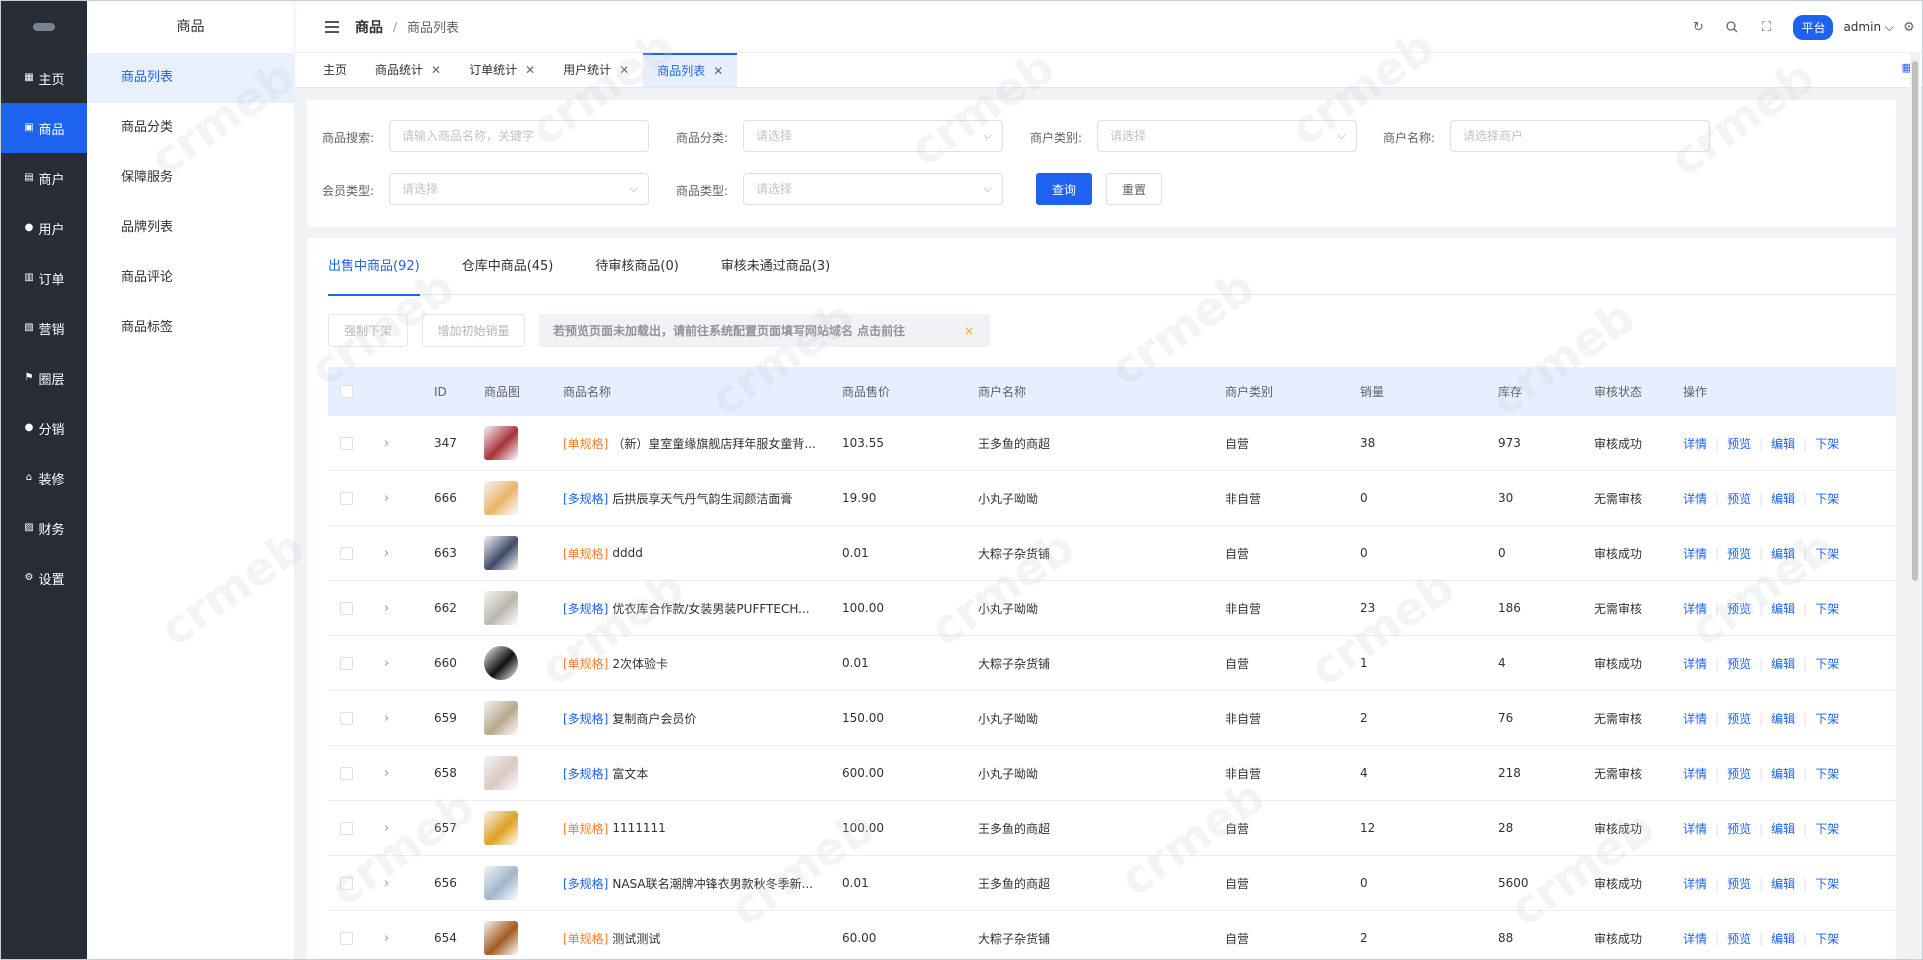  I want to click on search-input: 请输入商品名称，关键字, so click(519, 136).